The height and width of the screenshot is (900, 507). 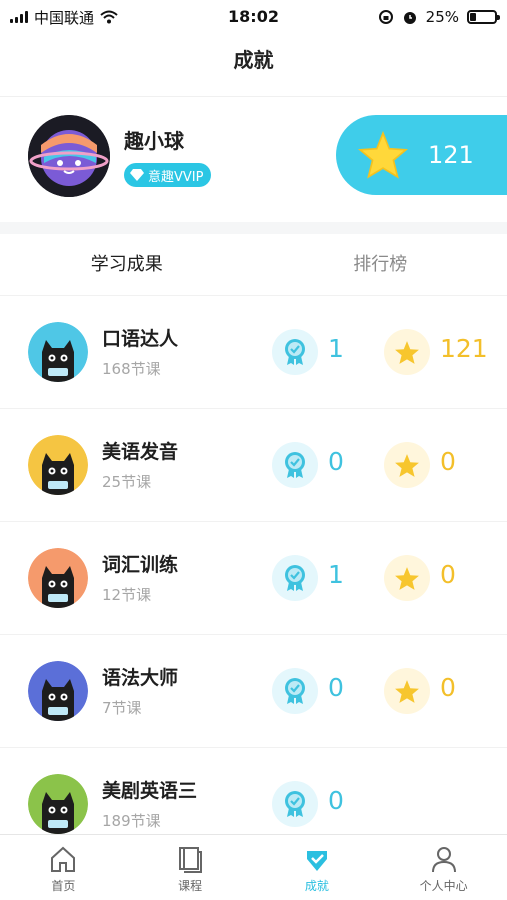 I want to click on course-title: 美语发音, so click(x=140, y=452).